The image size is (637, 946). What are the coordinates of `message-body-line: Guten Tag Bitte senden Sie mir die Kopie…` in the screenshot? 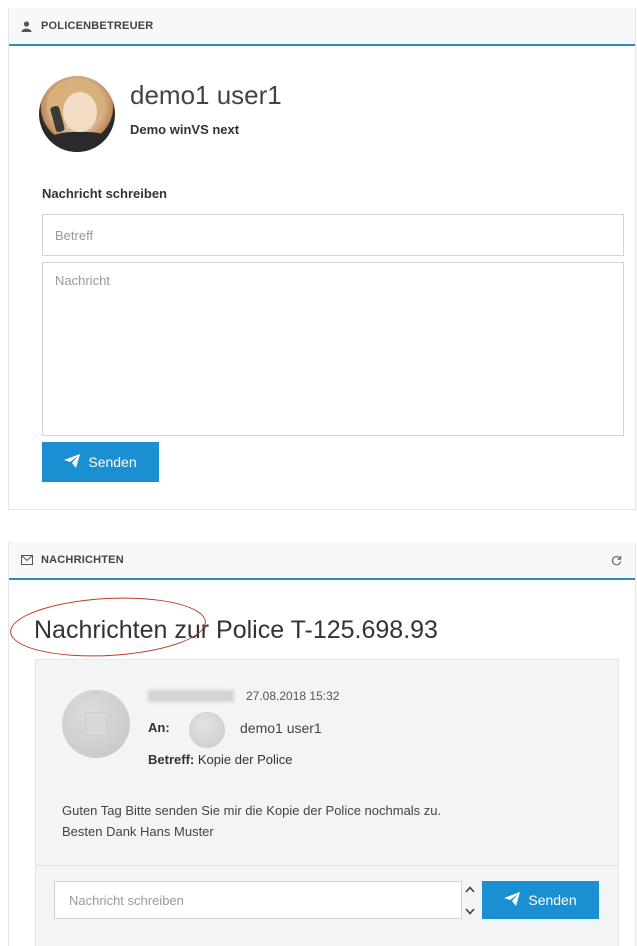 It's located at (252, 810).